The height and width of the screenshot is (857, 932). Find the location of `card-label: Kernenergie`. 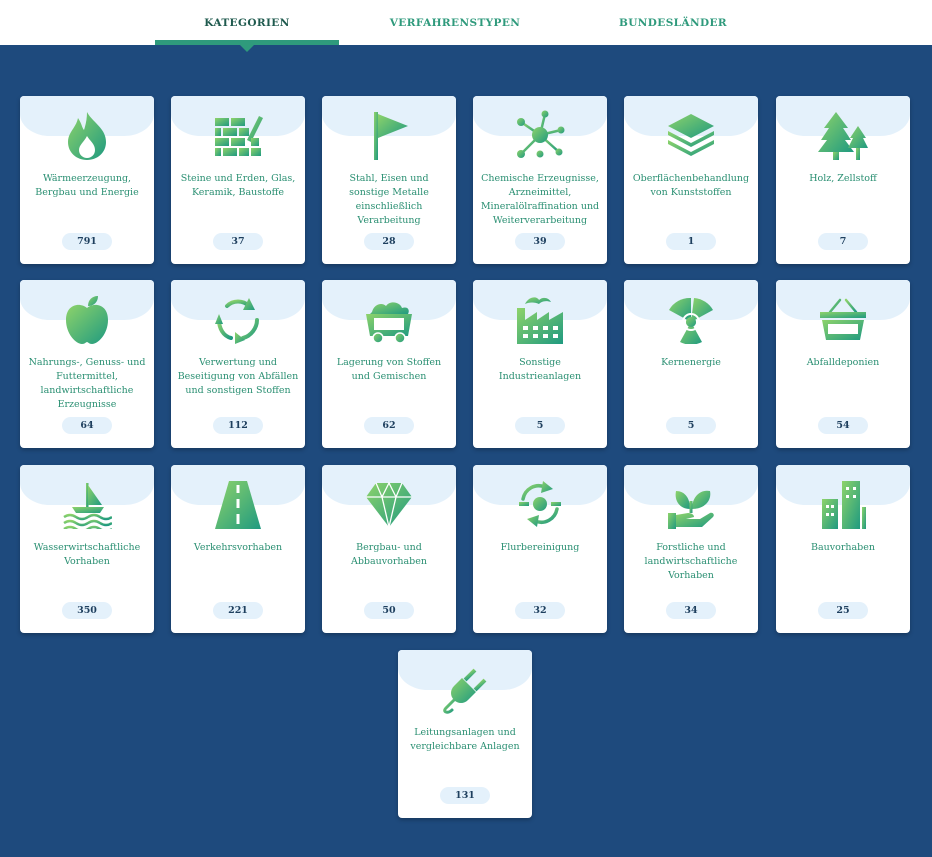

card-label: Kernenergie is located at coordinates (691, 362).